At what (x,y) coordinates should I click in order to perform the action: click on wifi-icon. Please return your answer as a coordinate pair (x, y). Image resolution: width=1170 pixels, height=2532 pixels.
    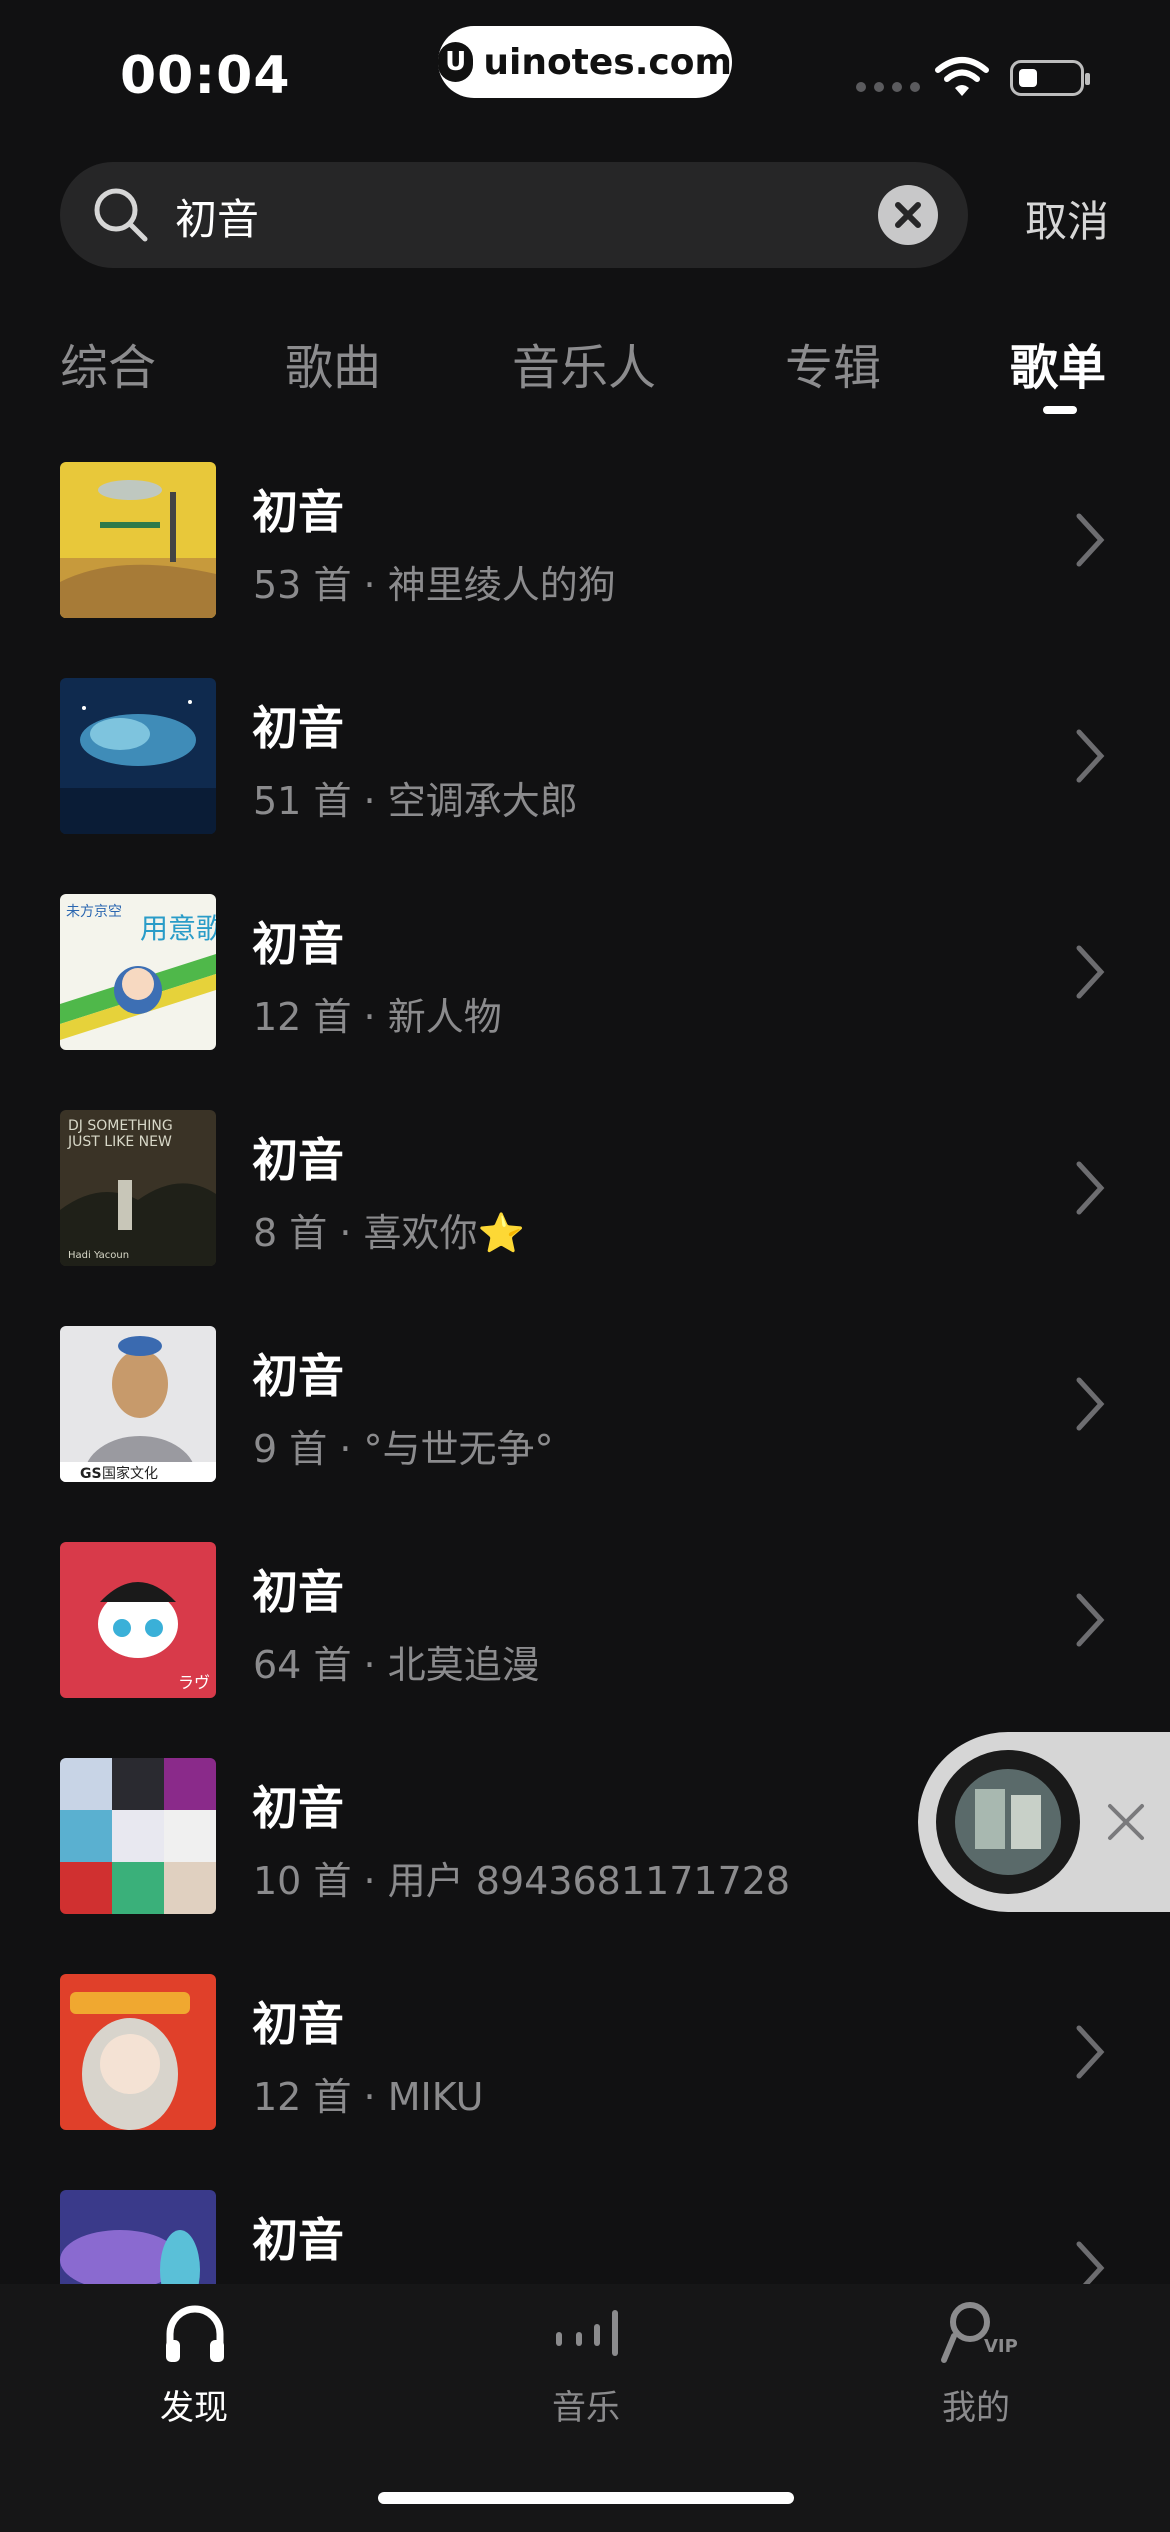
    Looking at the image, I should click on (962, 76).